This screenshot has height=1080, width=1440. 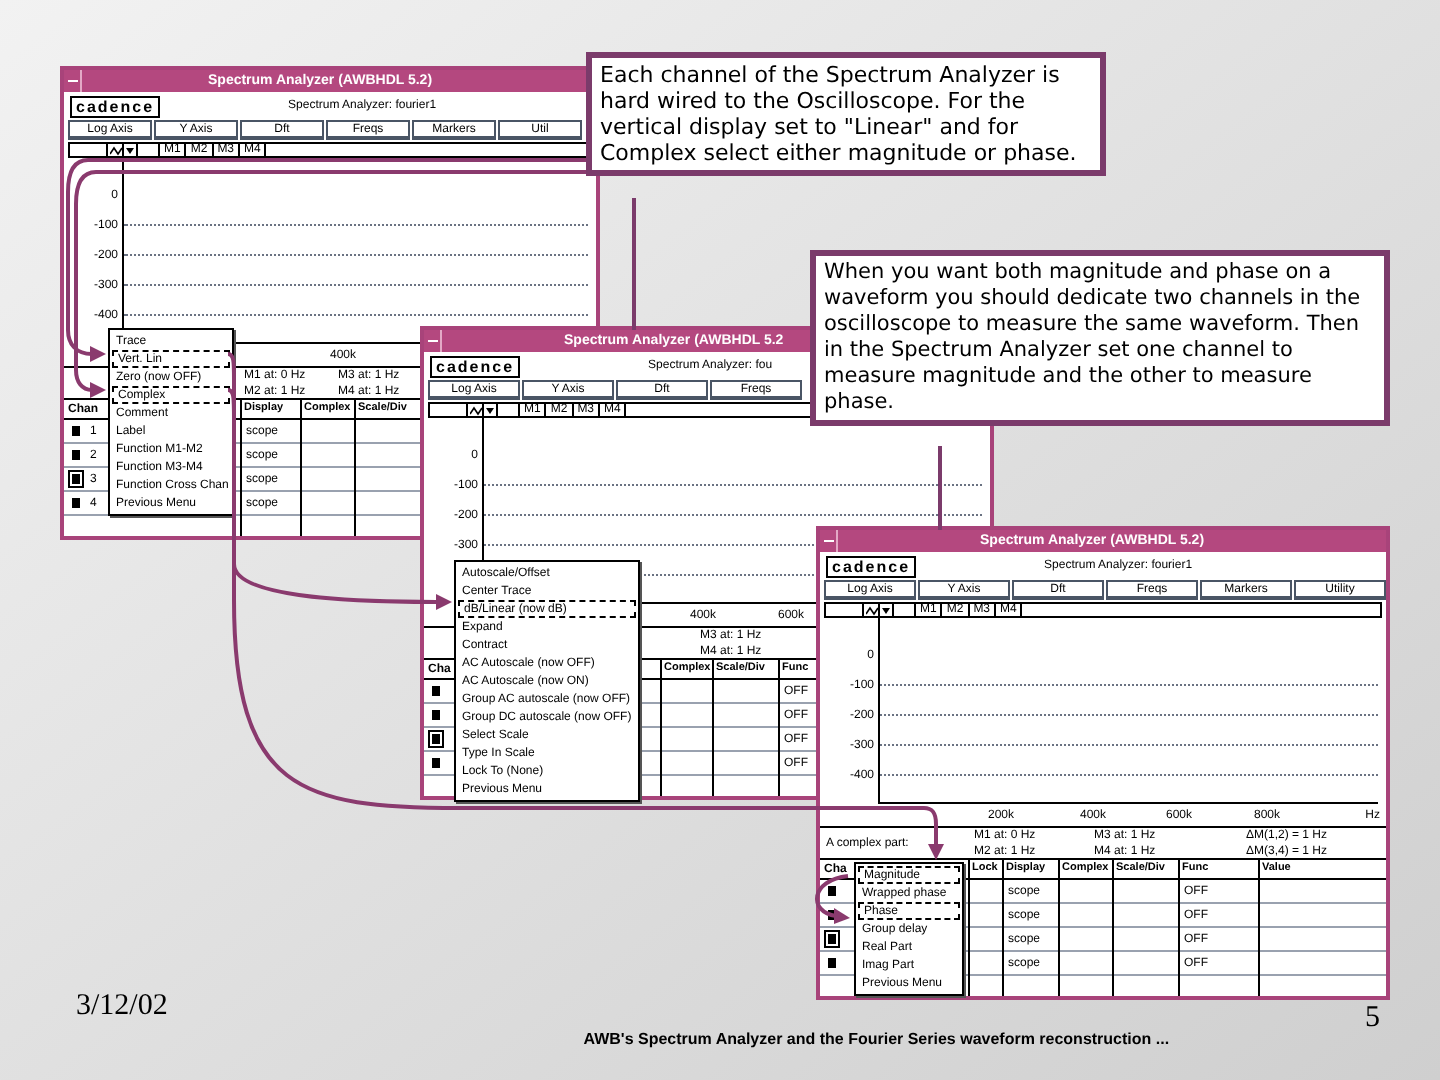 I want to click on callout-note: When you want both magnitude and phase on a waveform you should dedicate two channels in the oscilloscope to measure the same waveform. Then in the Spectrum Analyzer set one channel to measure magnitude and the other to measure phase., so click(x=1100, y=338).